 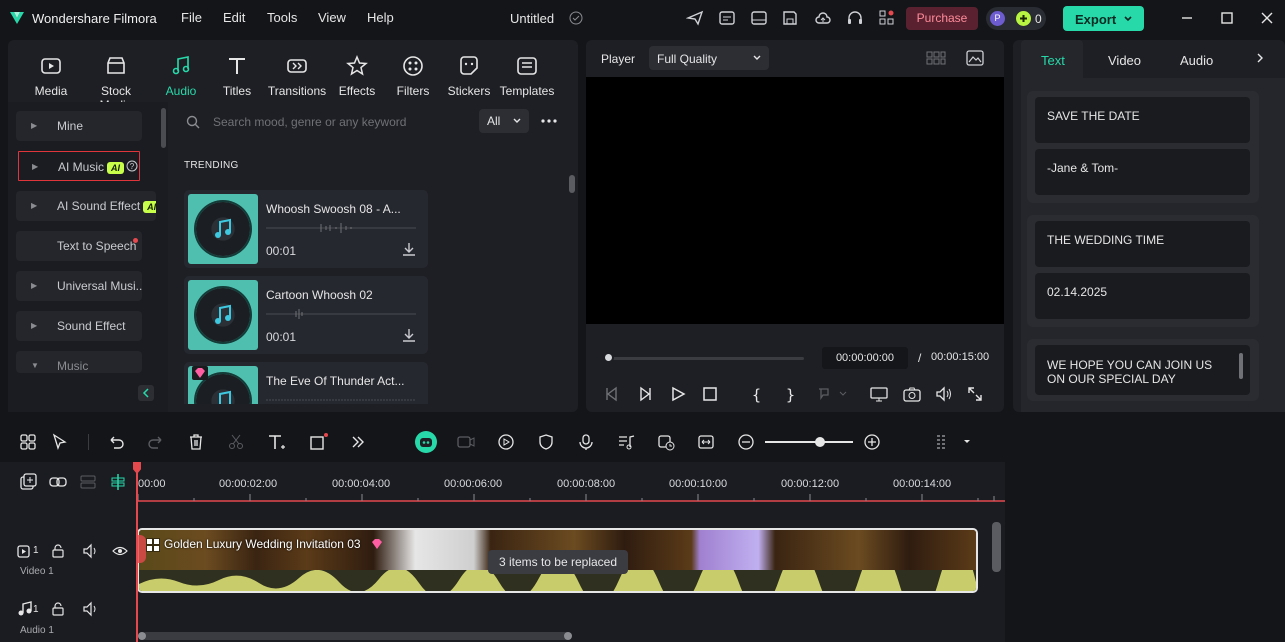 I want to click on text-field-names: -Jane & Tom-, so click(x=1142, y=172).